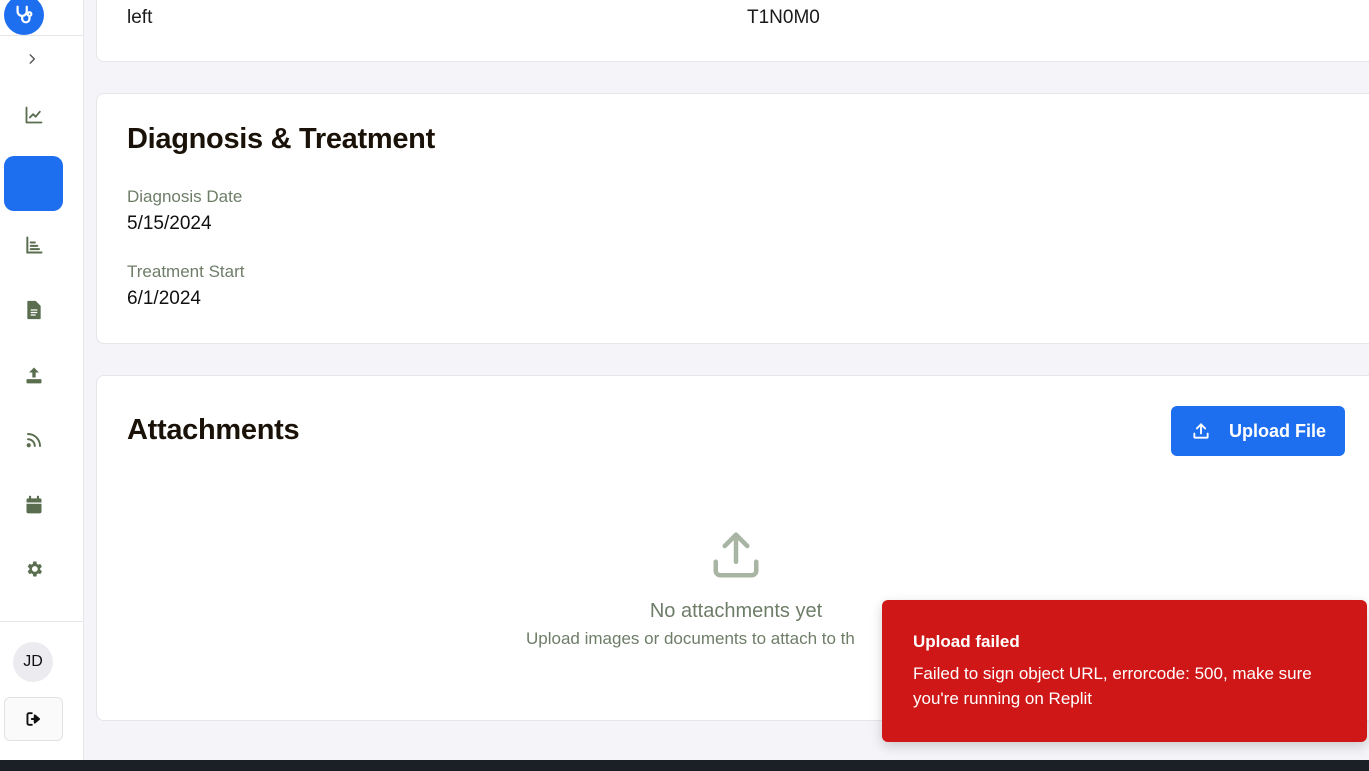  I want to click on stethoscope-icon, so click(24, 14).